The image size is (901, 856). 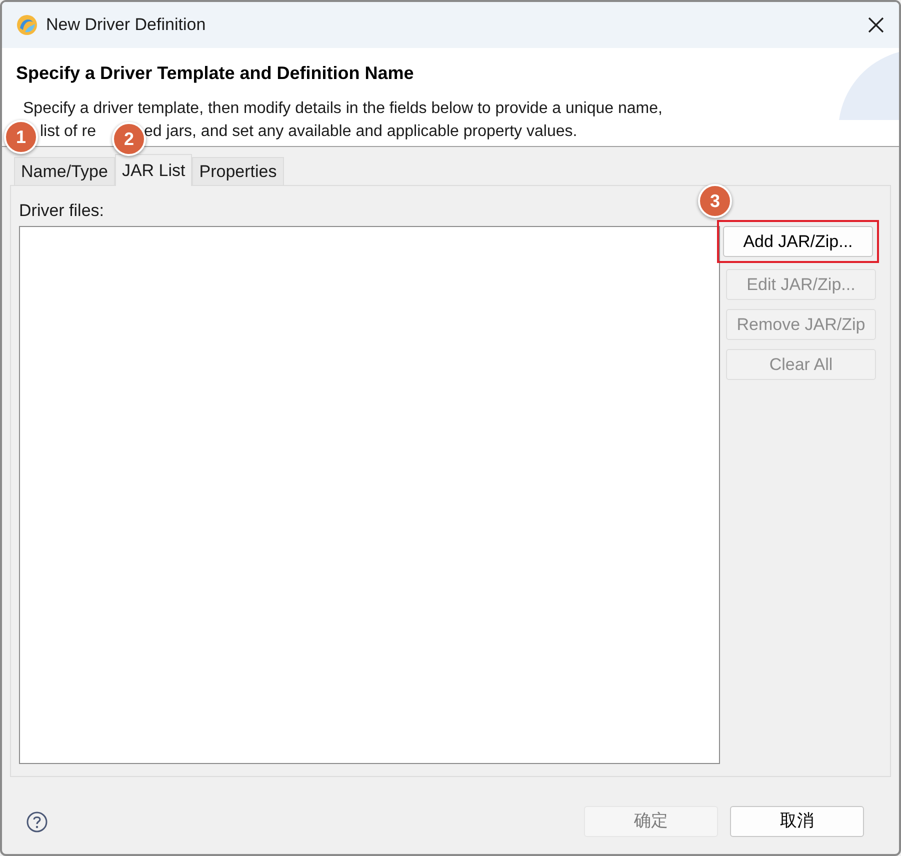 I want to click on description-text: list of re, so click(x=68, y=132).